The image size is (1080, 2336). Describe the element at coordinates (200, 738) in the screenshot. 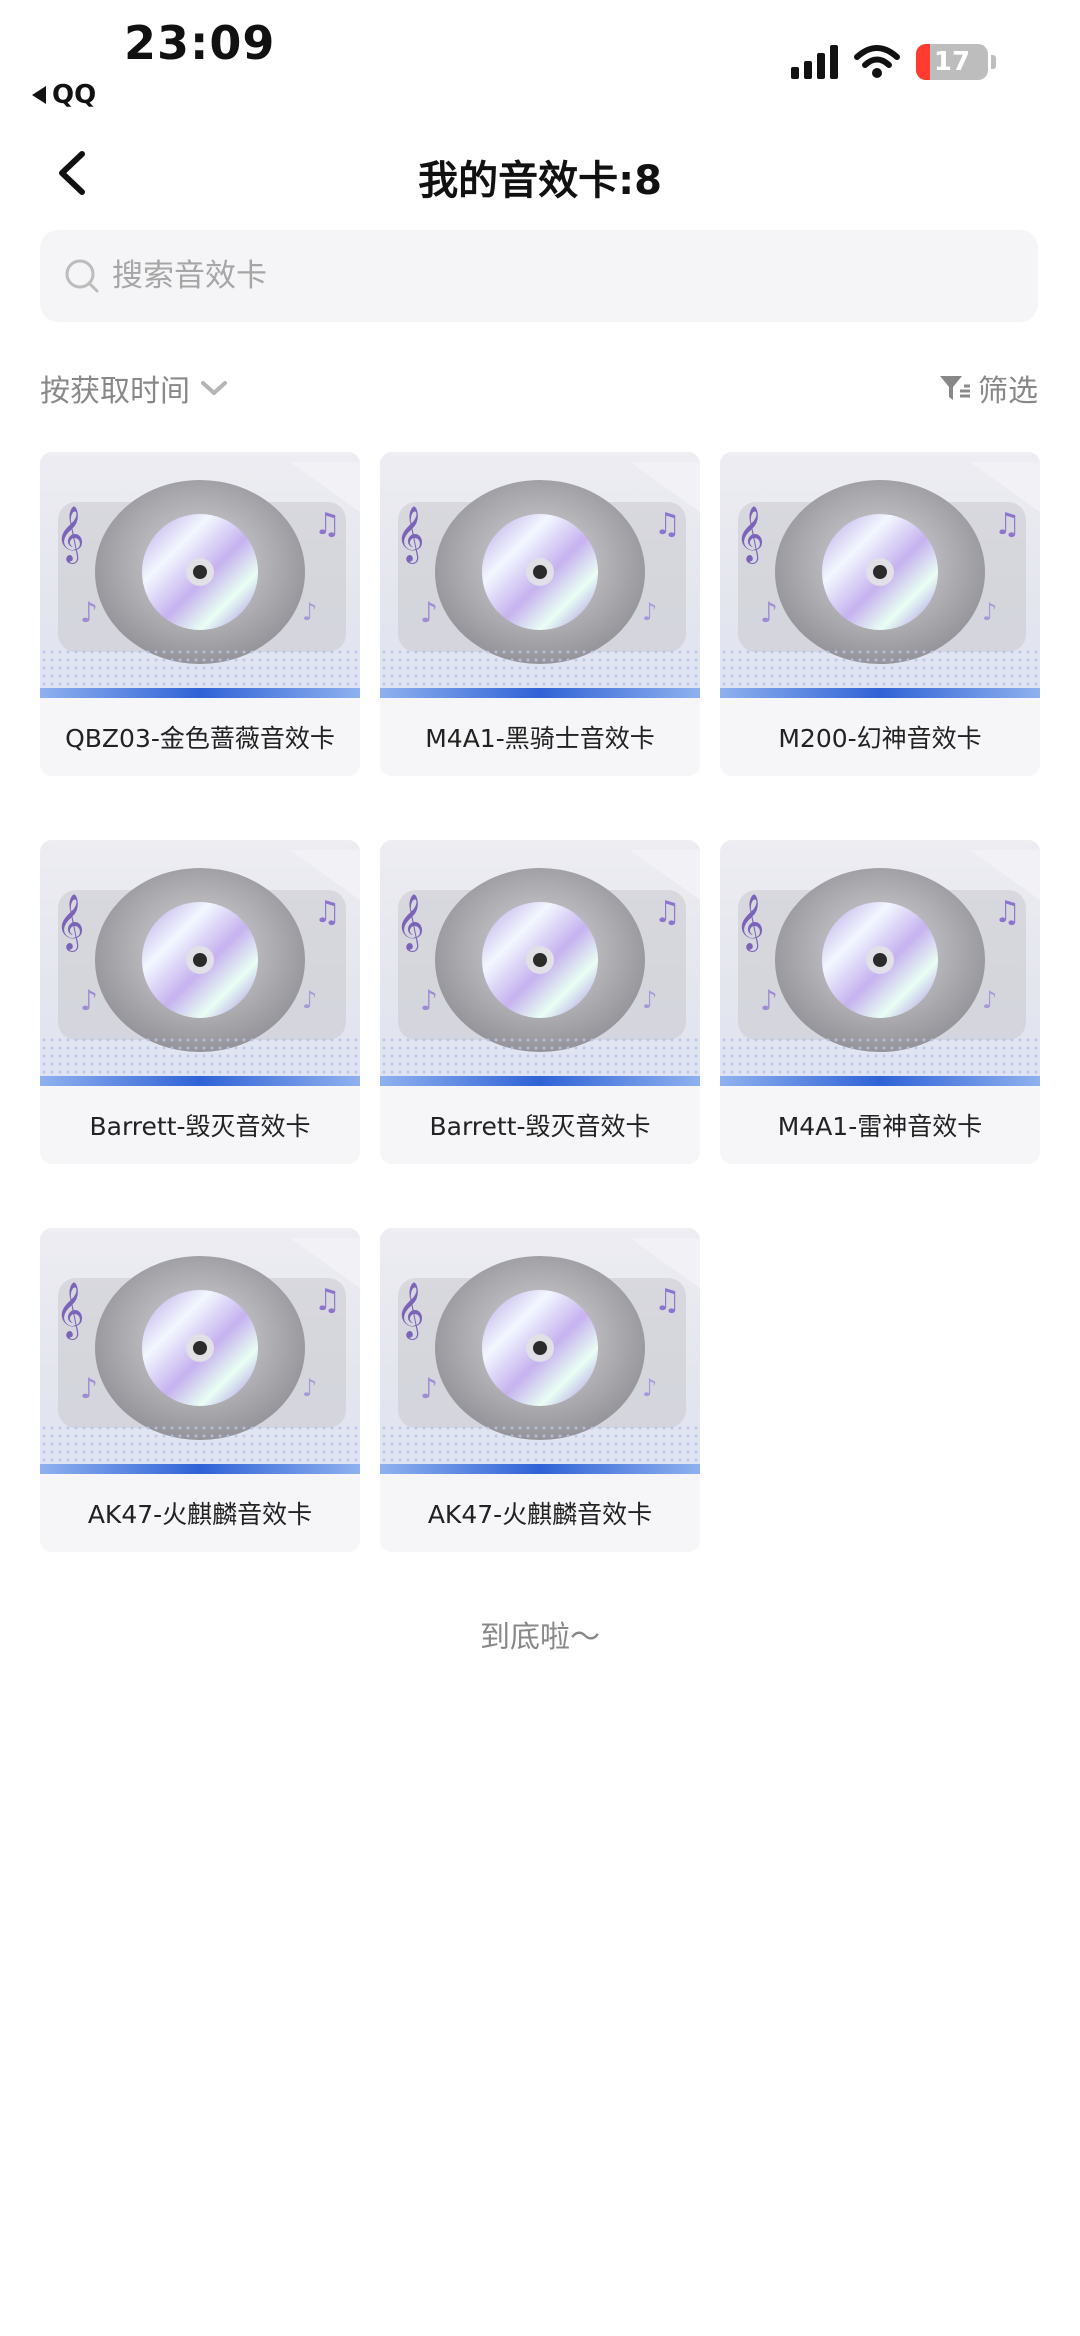

I see `sound-card-name: QBZ03-金色蔷薇音效卡` at that location.